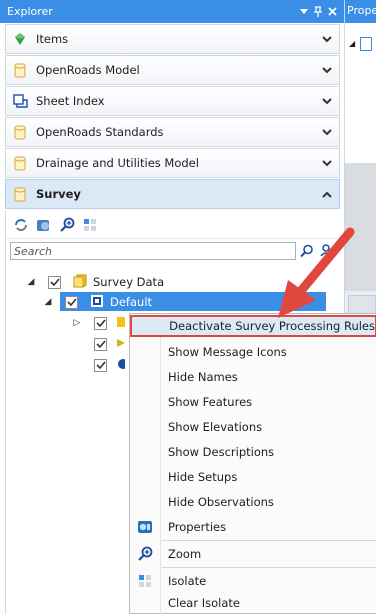  Describe the element at coordinates (227, 352) in the screenshot. I see `menu-item-label: Show Message Icons` at that location.